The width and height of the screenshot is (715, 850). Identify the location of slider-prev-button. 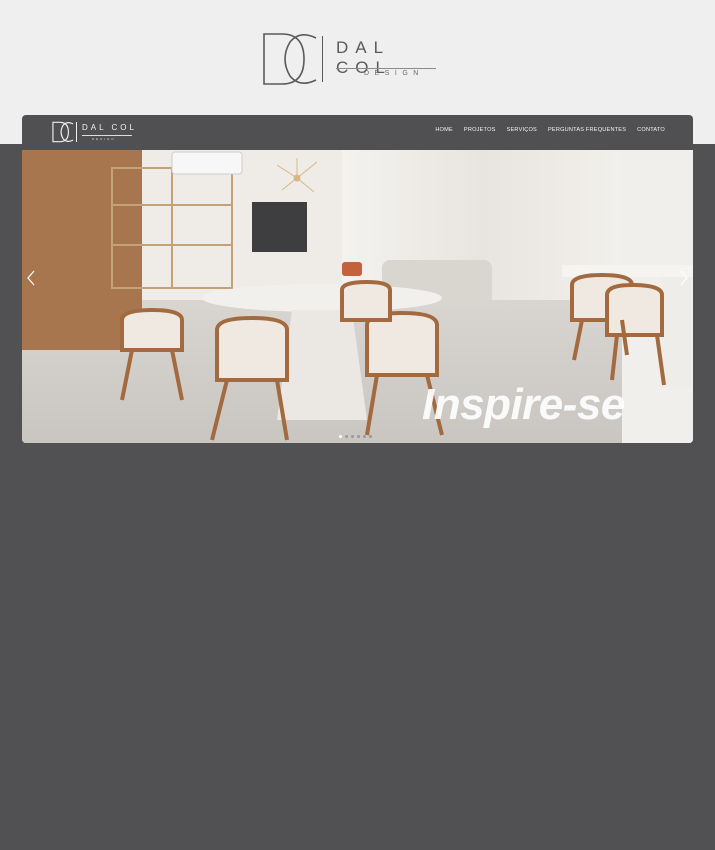
(31, 278).